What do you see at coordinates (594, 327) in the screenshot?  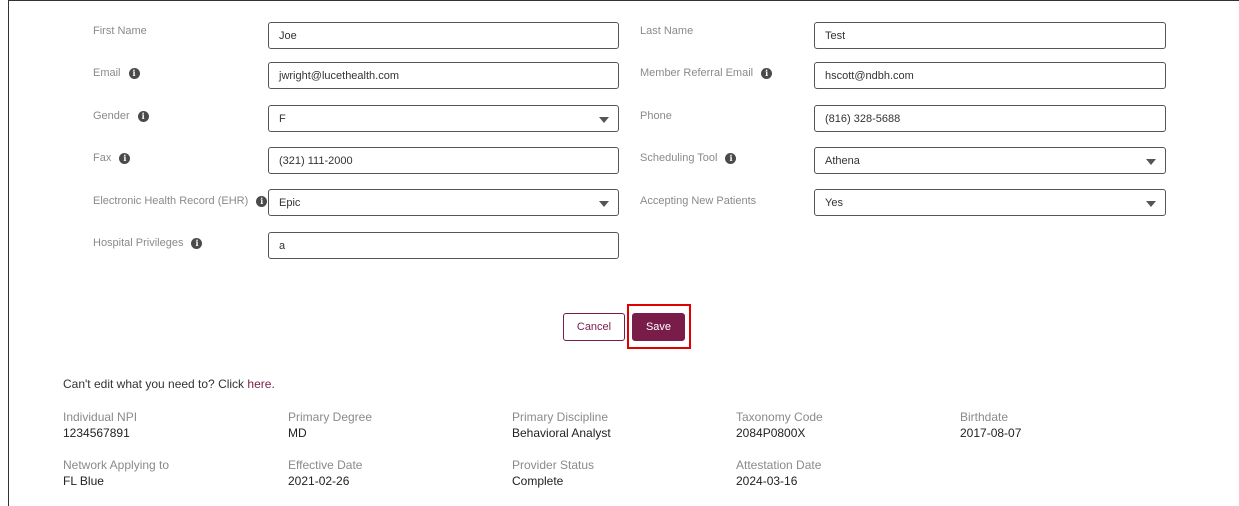 I see `cancel-button: Cancel` at bounding box center [594, 327].